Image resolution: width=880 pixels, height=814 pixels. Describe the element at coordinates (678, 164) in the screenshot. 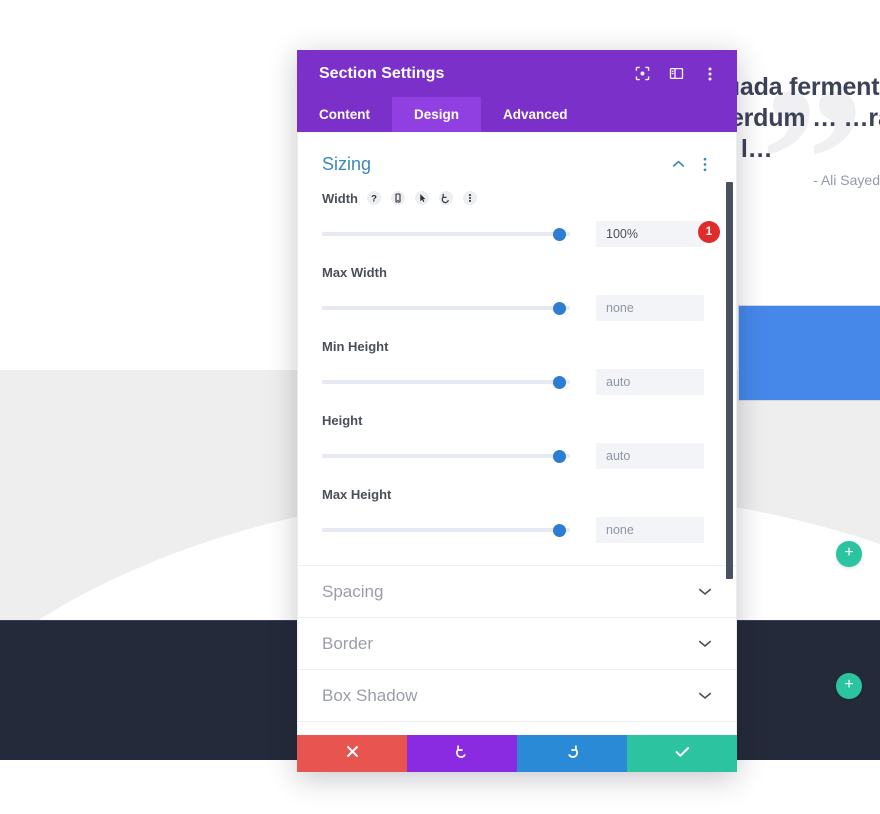

I see `chevron-up-icon` at that location.